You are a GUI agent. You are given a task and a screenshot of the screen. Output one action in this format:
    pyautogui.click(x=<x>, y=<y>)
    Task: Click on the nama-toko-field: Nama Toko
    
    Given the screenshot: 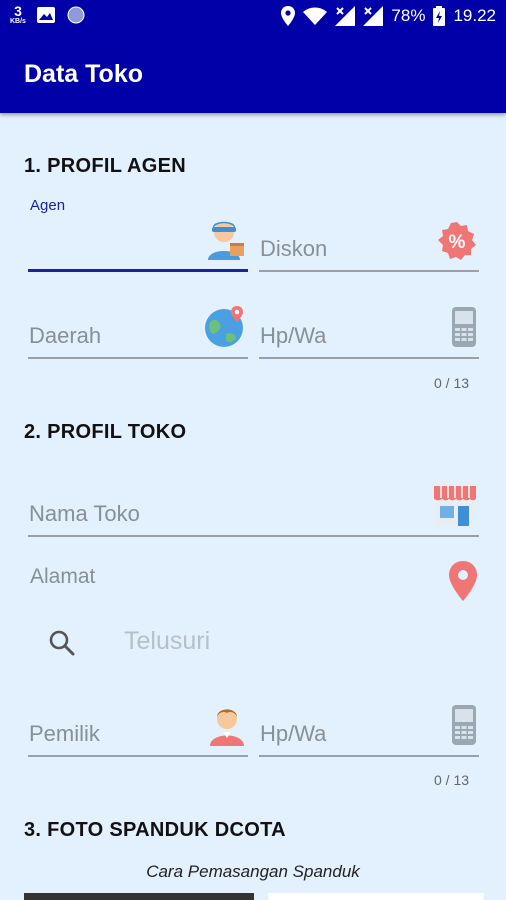 What is the action you would take?
    pyautogui.click(x=253, y=511)
    